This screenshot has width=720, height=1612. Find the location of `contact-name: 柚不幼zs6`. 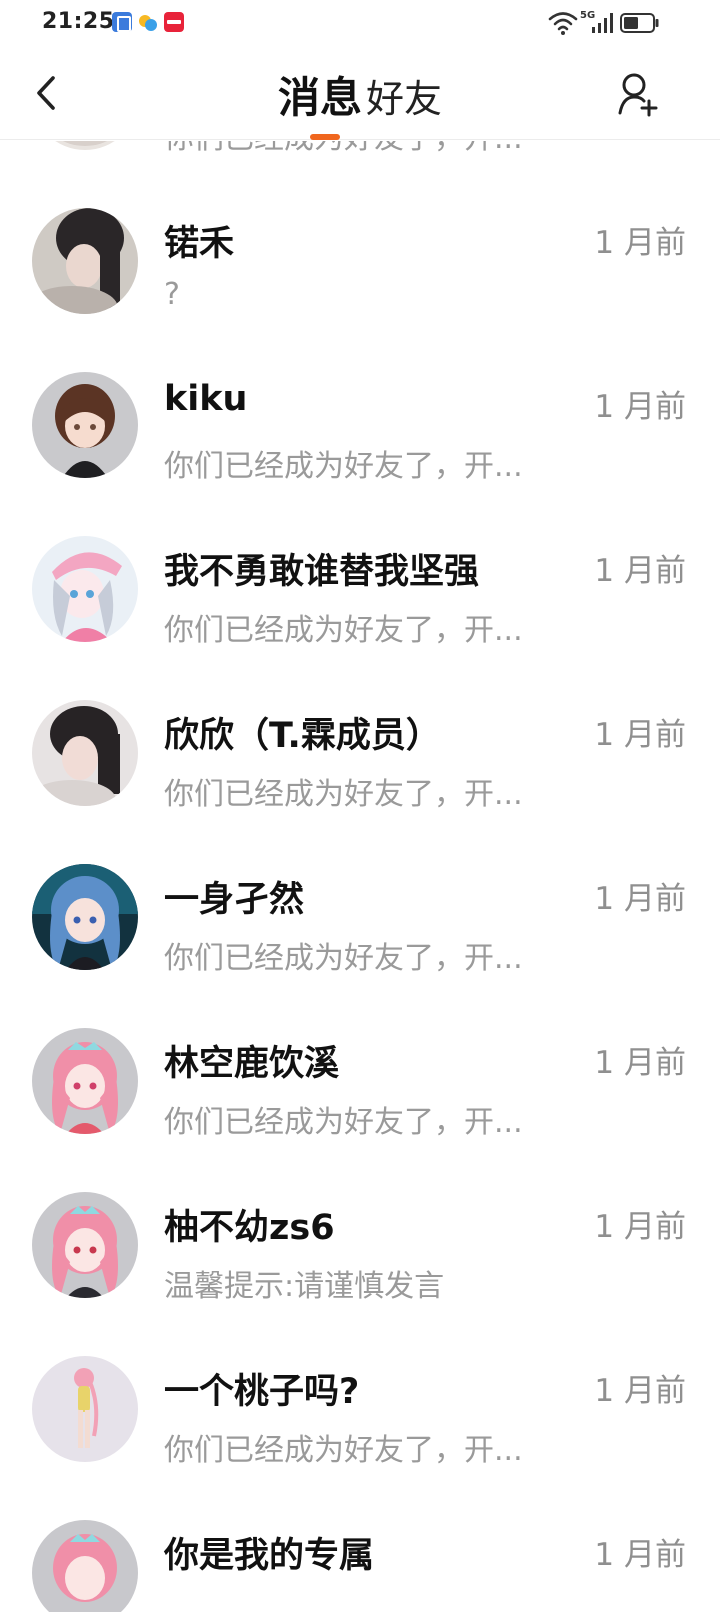

contact-name: 柚不幼zs6 is located at coordinates (249, 1228).